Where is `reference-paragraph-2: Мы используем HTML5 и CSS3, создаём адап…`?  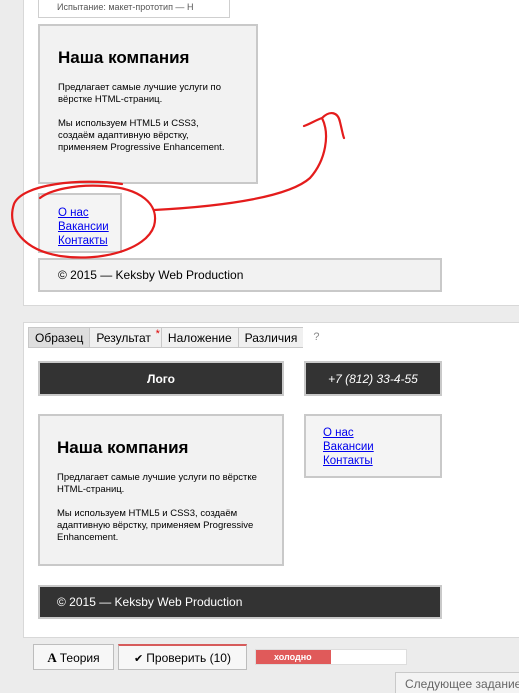 reference-paragraph-2: Мы используем HTML5 и CSS3, создаём адап… is located at coordinates (155, 525).